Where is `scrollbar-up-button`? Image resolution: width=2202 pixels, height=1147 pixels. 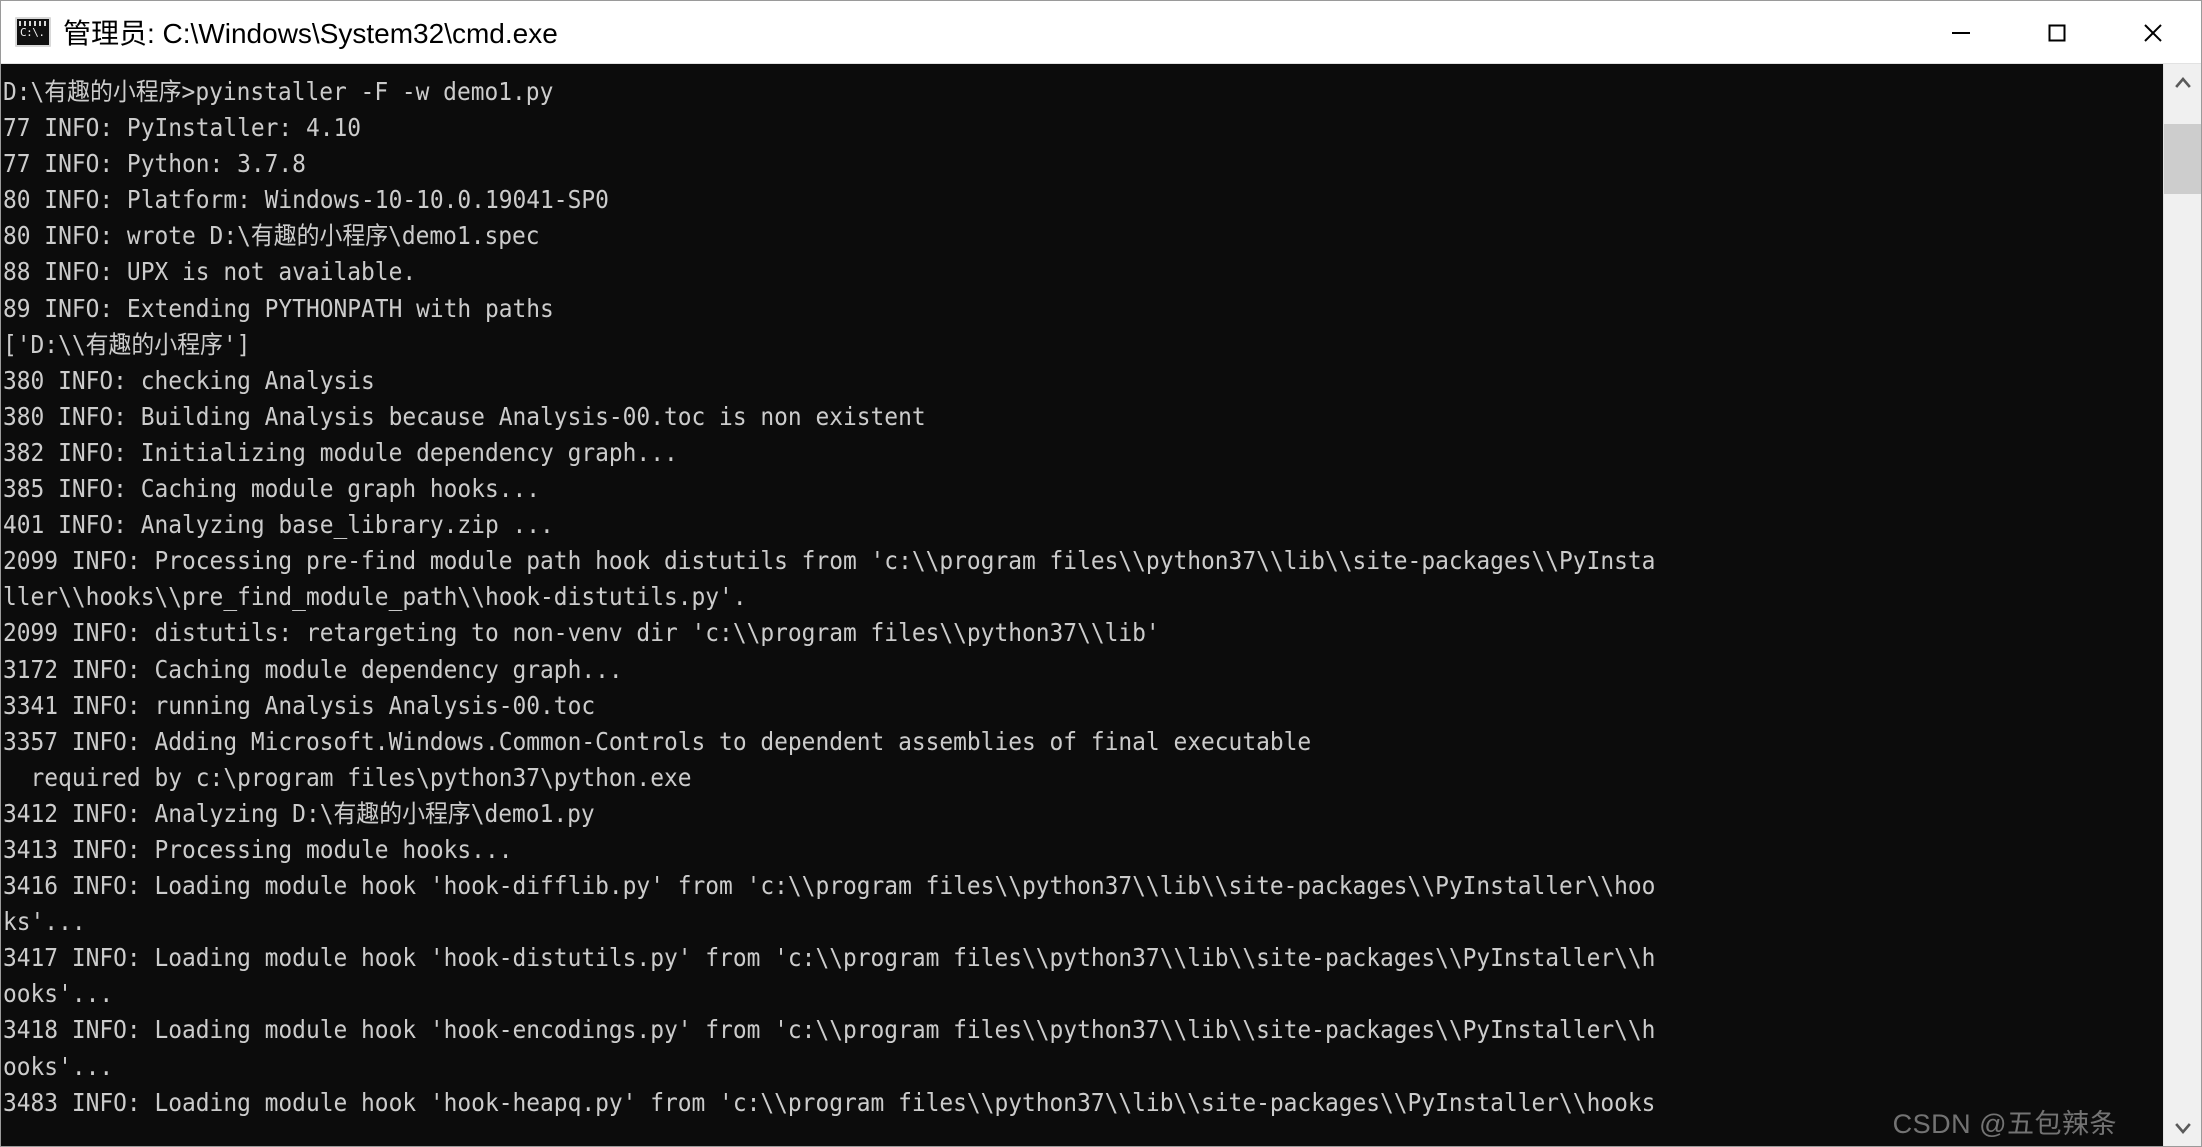
scrollbar-up-button is located at coordinates (2182, 83).